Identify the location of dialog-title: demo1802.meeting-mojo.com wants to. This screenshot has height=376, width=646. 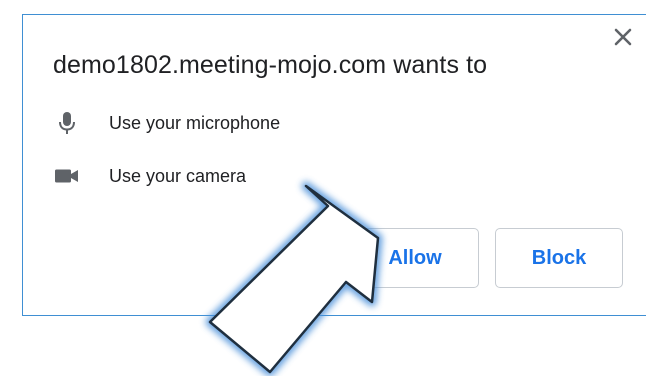
(270, 65).